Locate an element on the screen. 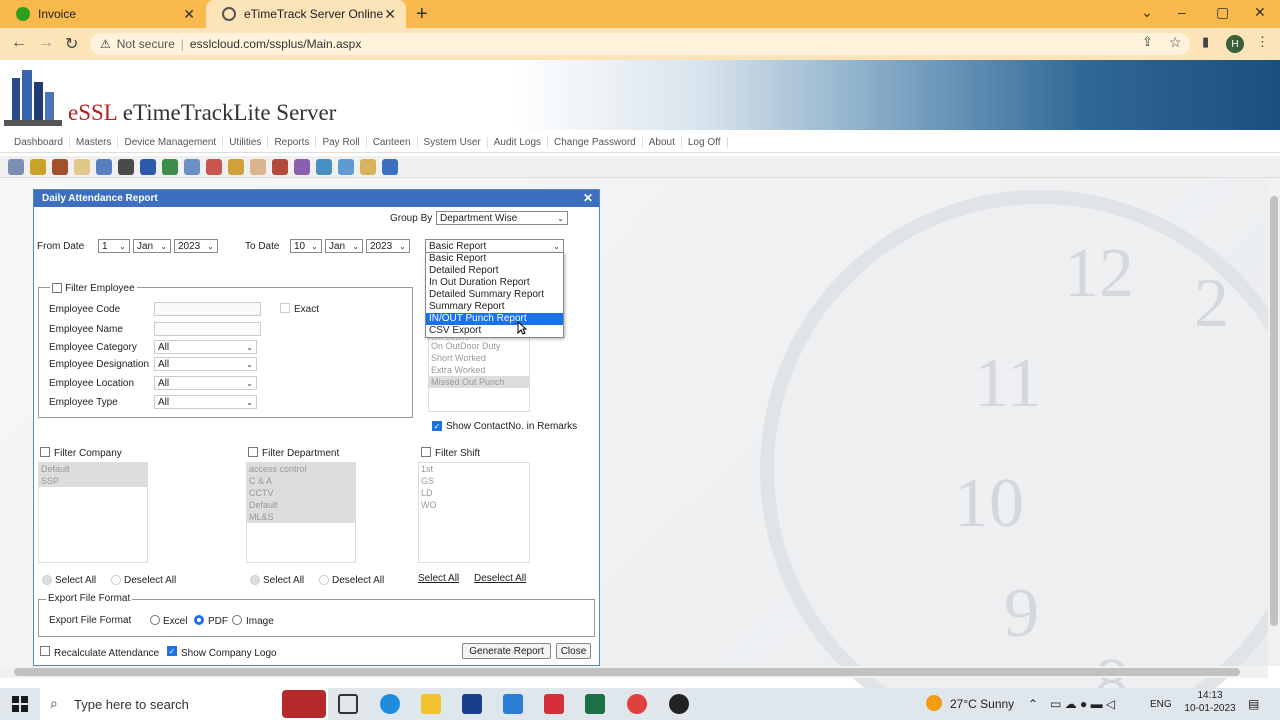 Image resolution: width=1280 pixels, height=720 pixels. profile-avatar: H is located at coordinates (1235, 44).